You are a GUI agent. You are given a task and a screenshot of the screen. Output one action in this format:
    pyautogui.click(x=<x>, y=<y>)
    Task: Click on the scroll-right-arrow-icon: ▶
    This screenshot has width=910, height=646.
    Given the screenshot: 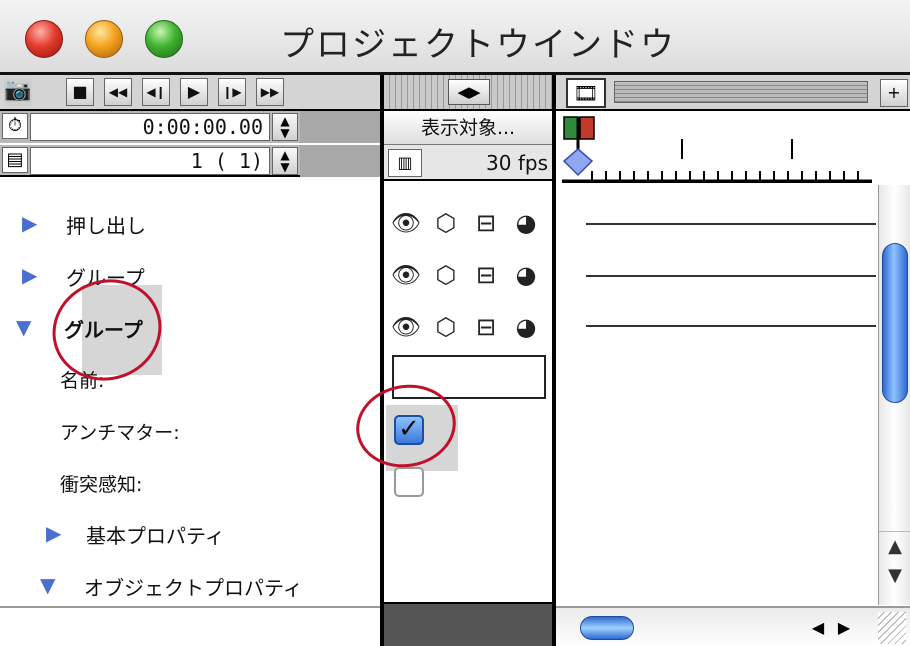 What is the action you would take?
    pyautogui.click(x=844, y=628)
    